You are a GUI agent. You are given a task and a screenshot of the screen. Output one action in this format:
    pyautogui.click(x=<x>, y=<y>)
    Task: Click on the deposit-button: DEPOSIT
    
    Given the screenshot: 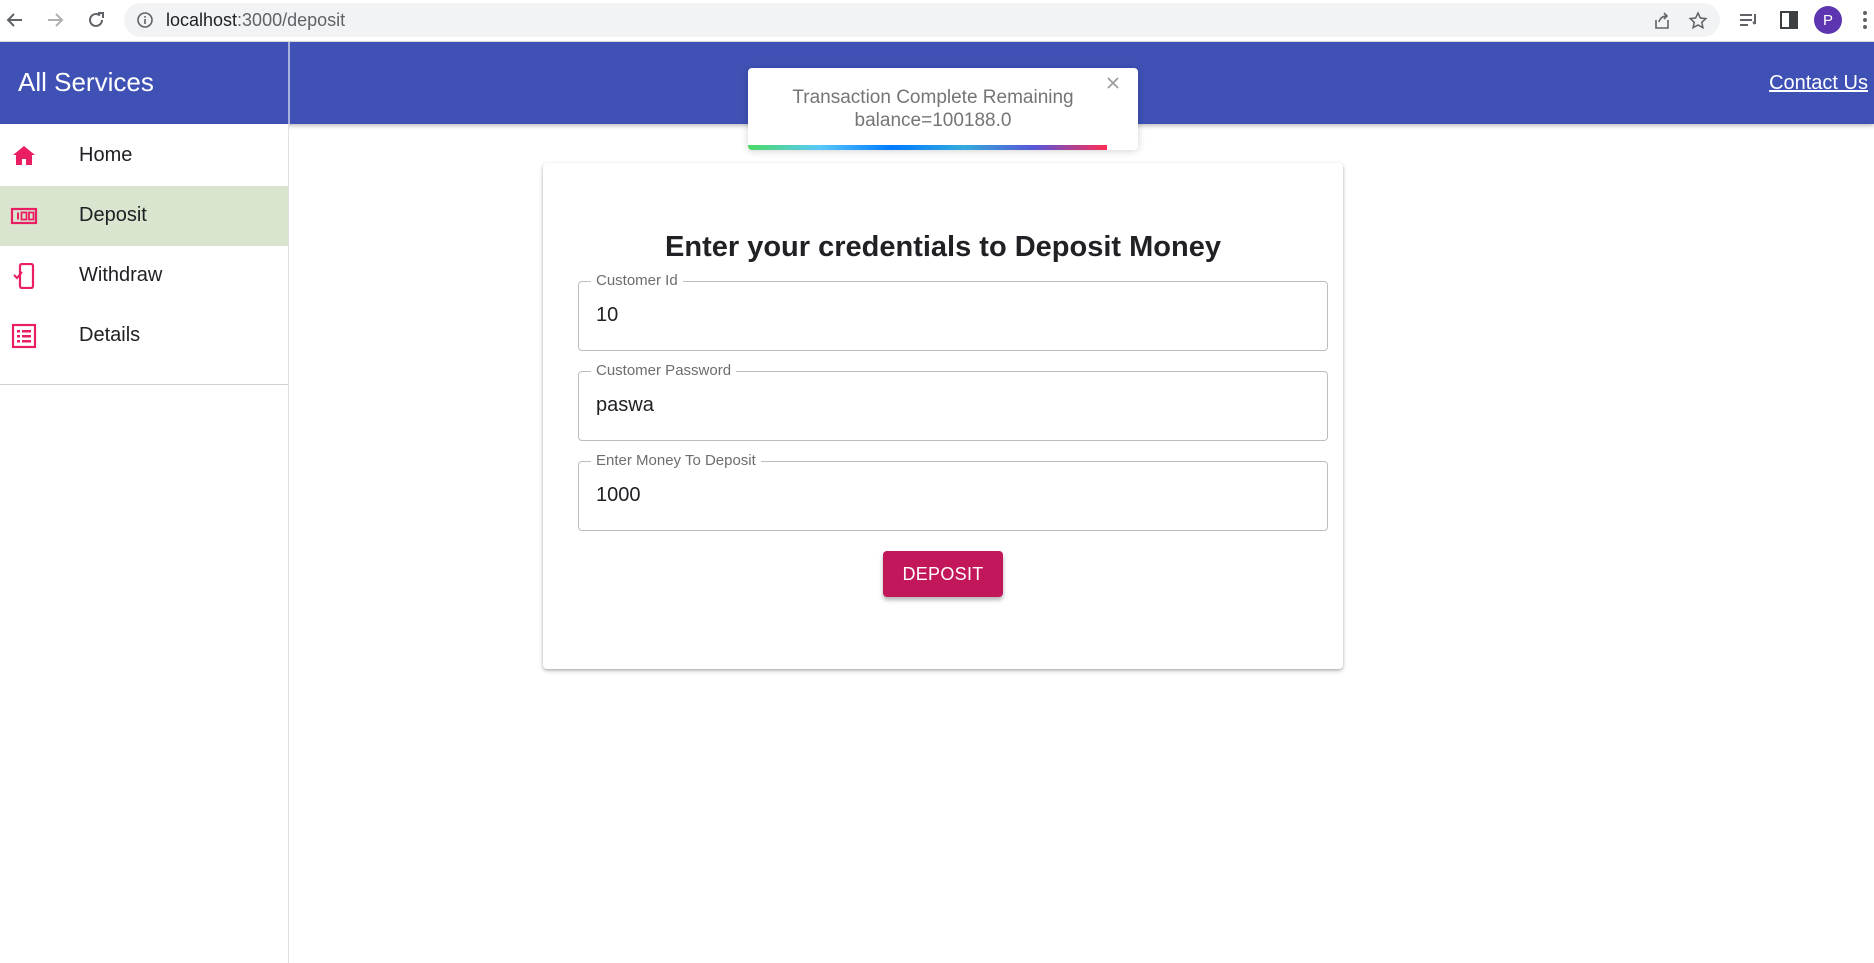 What is the action you would take?
    pyautogui.click(x=943, y=574)
    